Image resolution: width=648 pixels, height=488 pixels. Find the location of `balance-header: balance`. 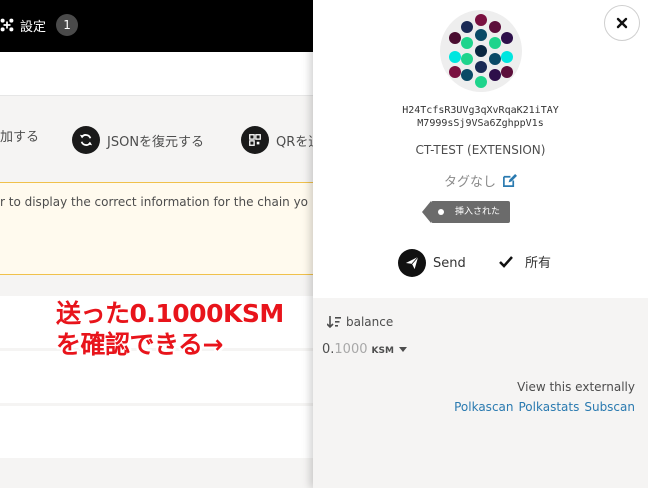

balance-header: balance is located at coordinates (360, 322).